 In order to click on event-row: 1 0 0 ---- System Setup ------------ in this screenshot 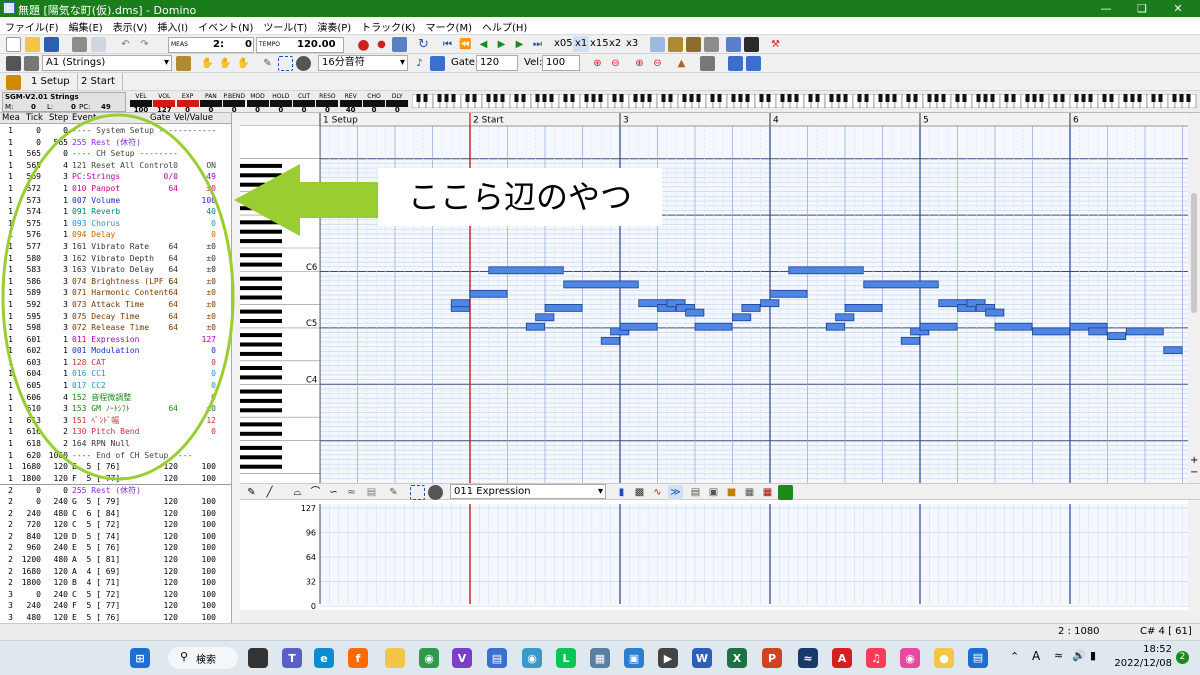, I will do `click(115, 131)`.